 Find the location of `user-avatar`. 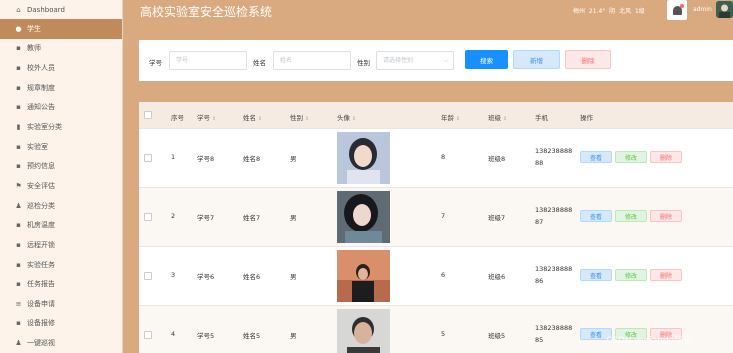

user-avatar is located at coordinates (724, 9).